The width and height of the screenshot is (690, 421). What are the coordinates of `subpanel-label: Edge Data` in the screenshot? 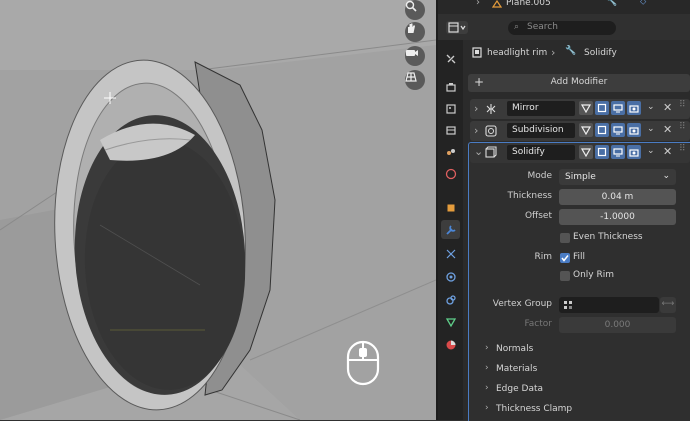 It's located at (519, 389).